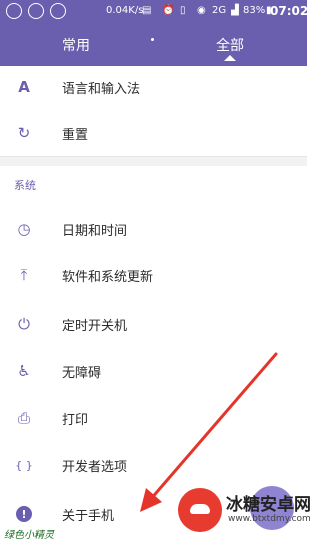  Describe the element at coordinates (108, 277) in the screenshot. I see `settings-item-label: 软件和系统更新` at that location.